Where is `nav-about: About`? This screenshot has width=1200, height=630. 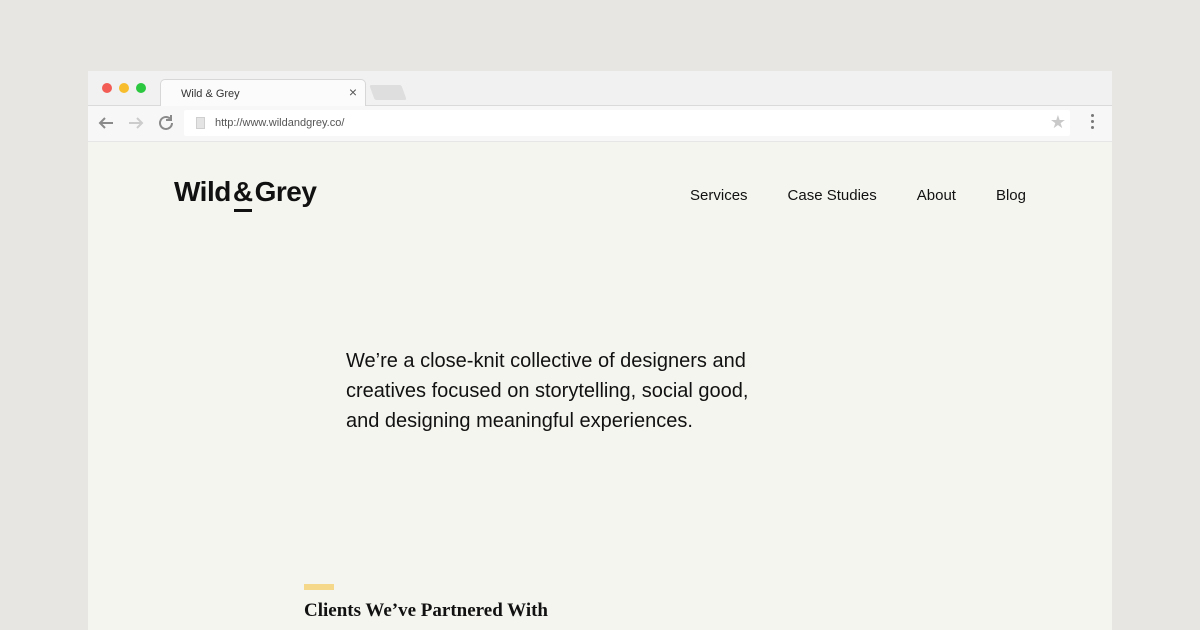
nav-about: About is located at coordinates (936, 195).